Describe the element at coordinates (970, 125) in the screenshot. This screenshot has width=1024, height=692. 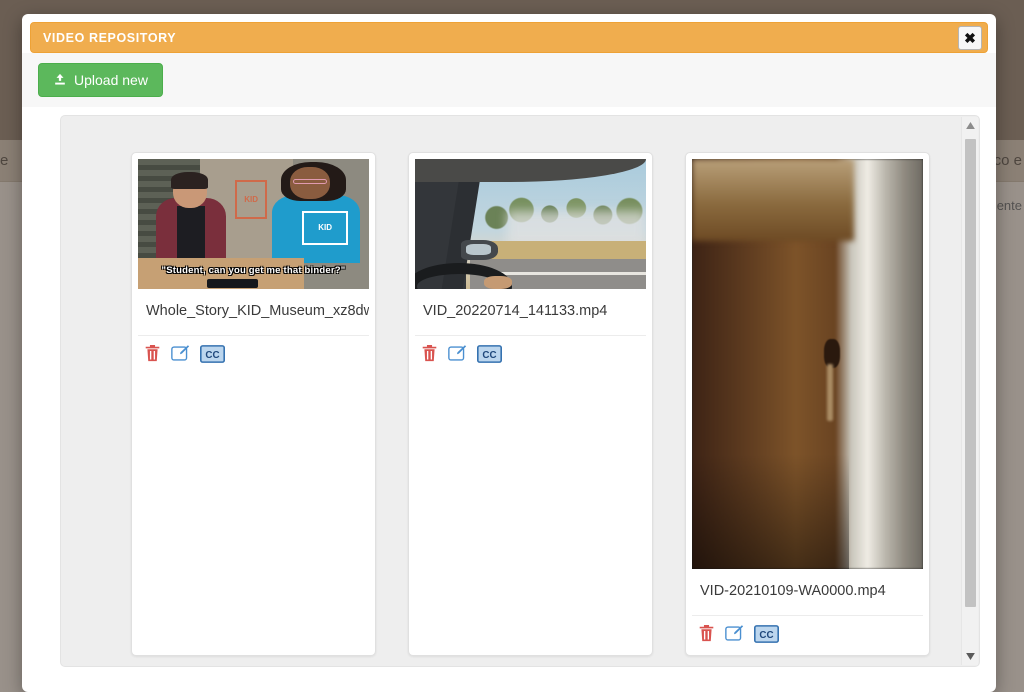
I see `scroll-up-arrow-icon` at that location.